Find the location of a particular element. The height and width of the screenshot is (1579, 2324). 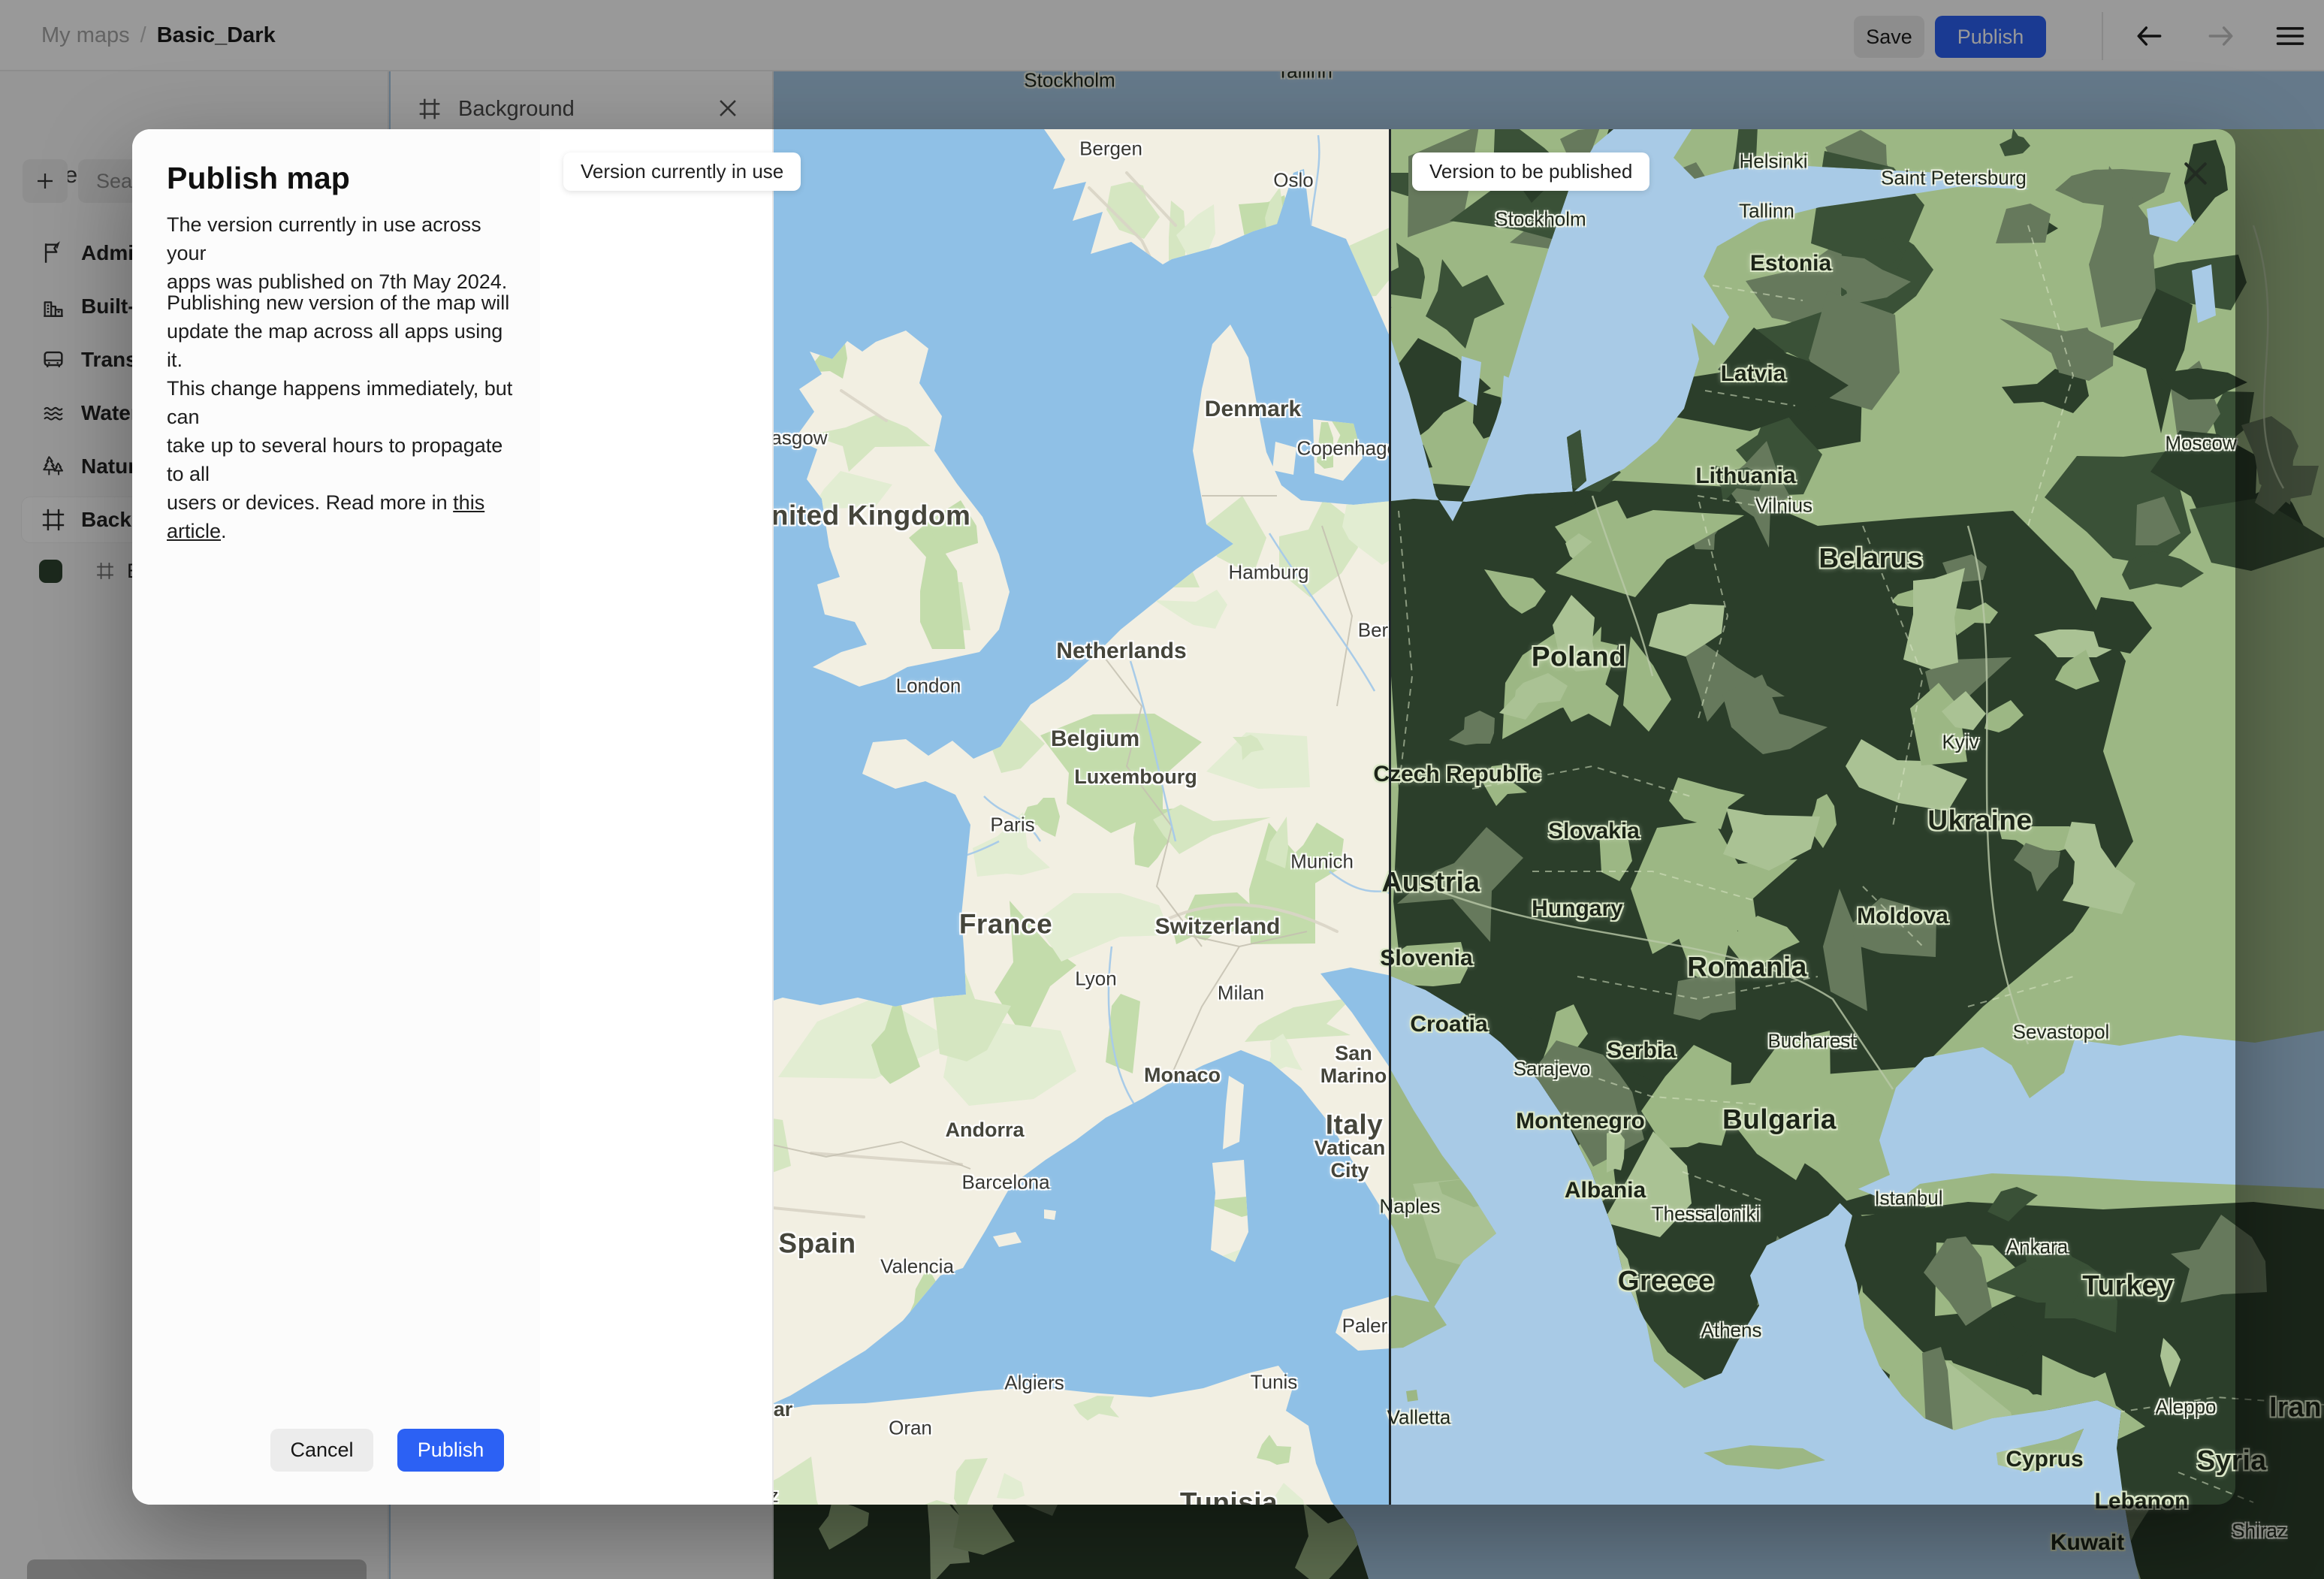

layers-panel-bottom-bar is located at coordinates (197, 1569).